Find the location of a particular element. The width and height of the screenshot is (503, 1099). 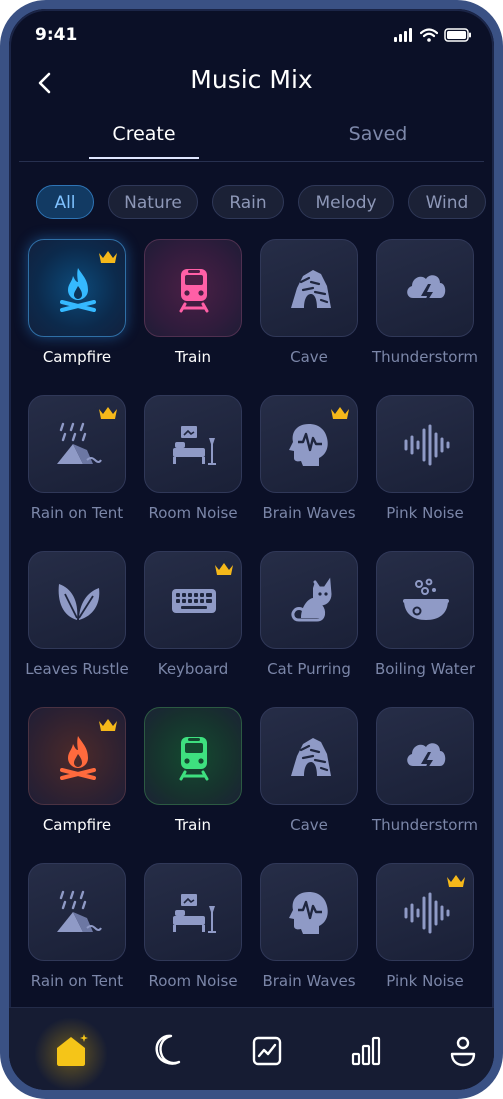

profile-icon is located at coordinates (463, 1050).